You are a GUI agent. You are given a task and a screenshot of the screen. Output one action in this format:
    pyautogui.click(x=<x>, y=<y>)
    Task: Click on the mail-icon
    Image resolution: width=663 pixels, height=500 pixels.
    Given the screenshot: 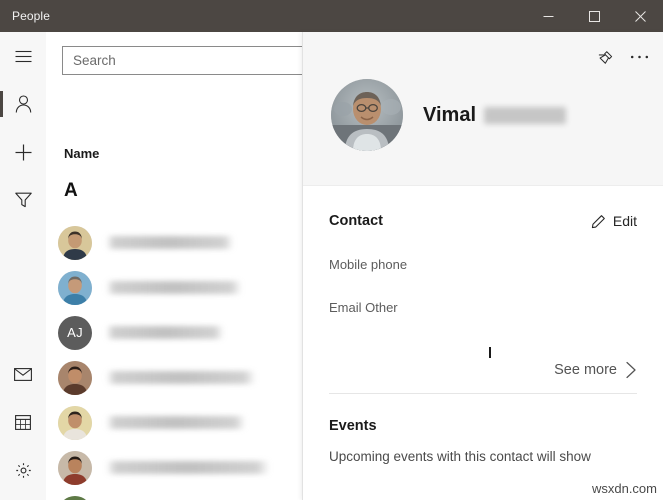 What is the action you would take?
    pyautogui.click(x=23, y=374)
    